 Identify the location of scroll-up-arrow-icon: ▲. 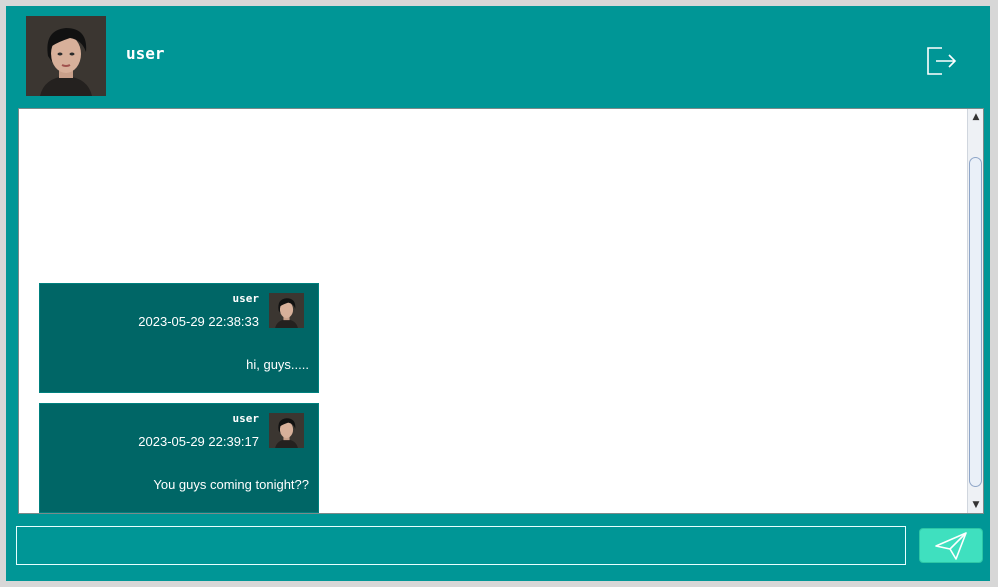
(976, 117).